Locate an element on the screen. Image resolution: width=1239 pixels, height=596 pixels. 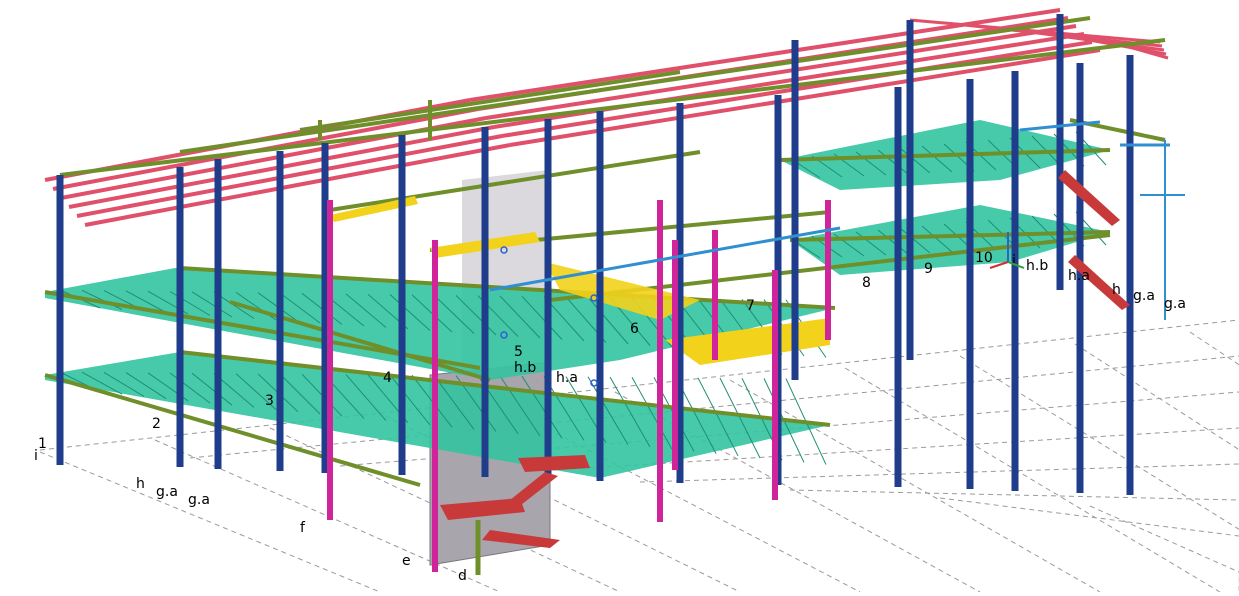
gridline-label-f: f is located at coordinates (303, 528).